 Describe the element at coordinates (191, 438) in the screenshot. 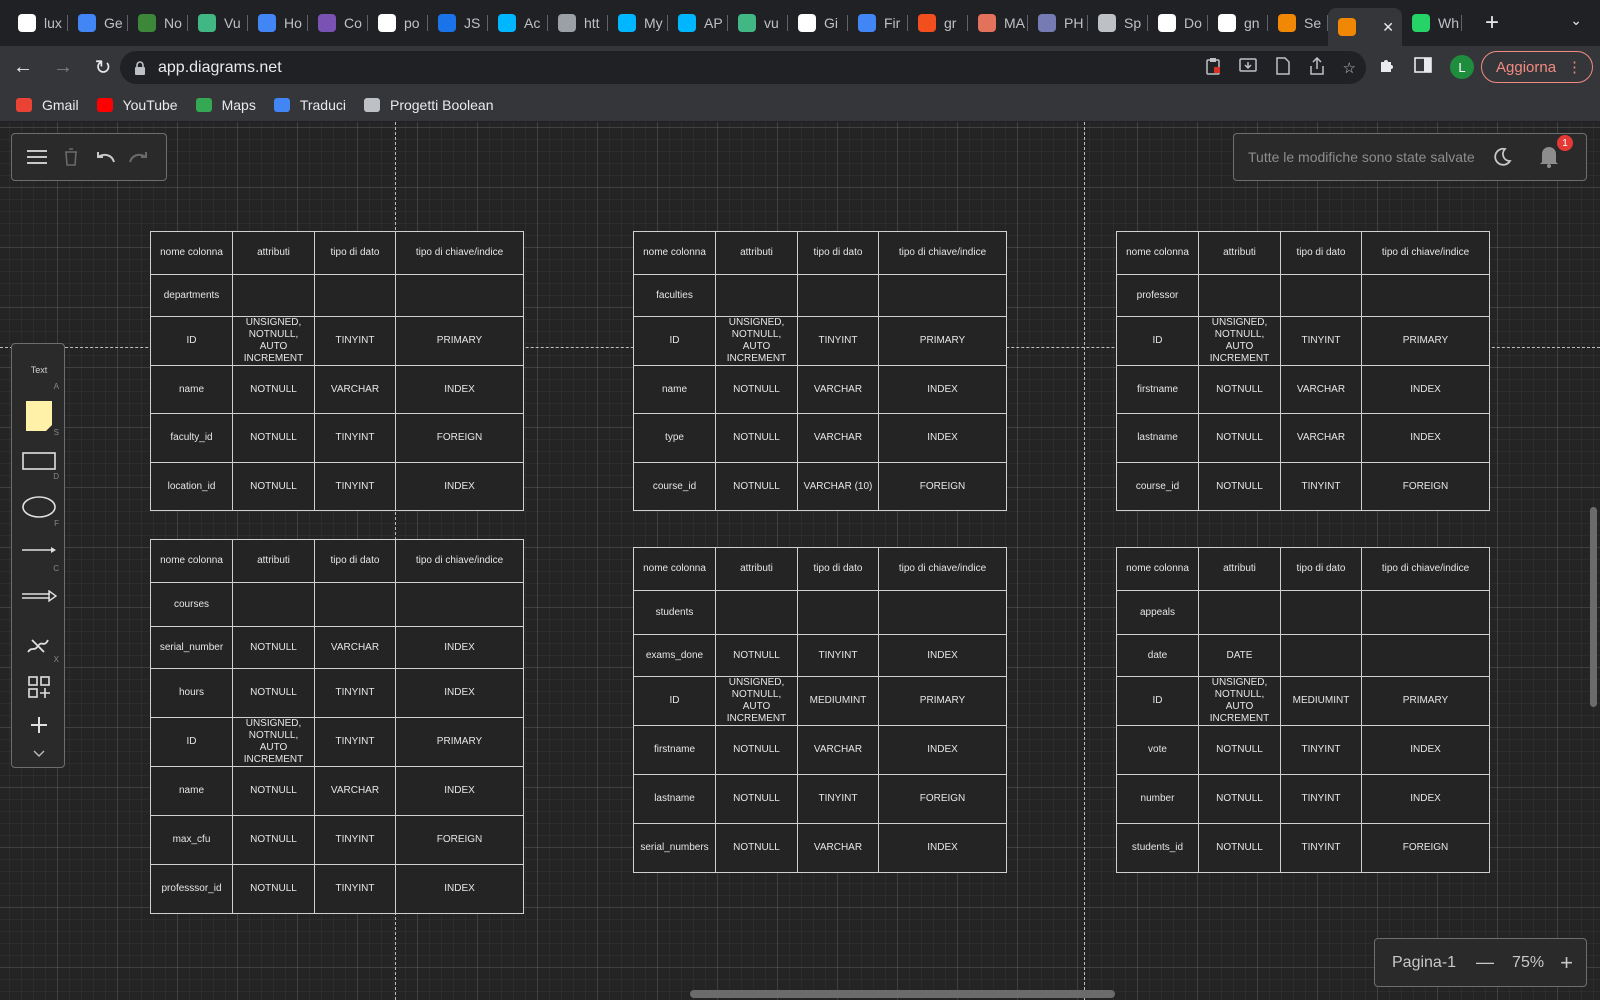

I see `table-cell: faculty_id` at that location.